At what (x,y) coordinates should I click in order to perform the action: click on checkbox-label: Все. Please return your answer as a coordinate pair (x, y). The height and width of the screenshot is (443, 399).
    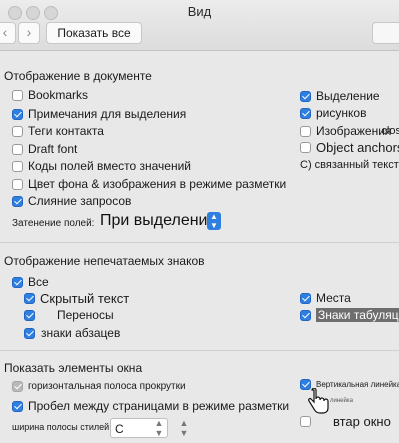
    Looking at the image, I should click on (38, 282).